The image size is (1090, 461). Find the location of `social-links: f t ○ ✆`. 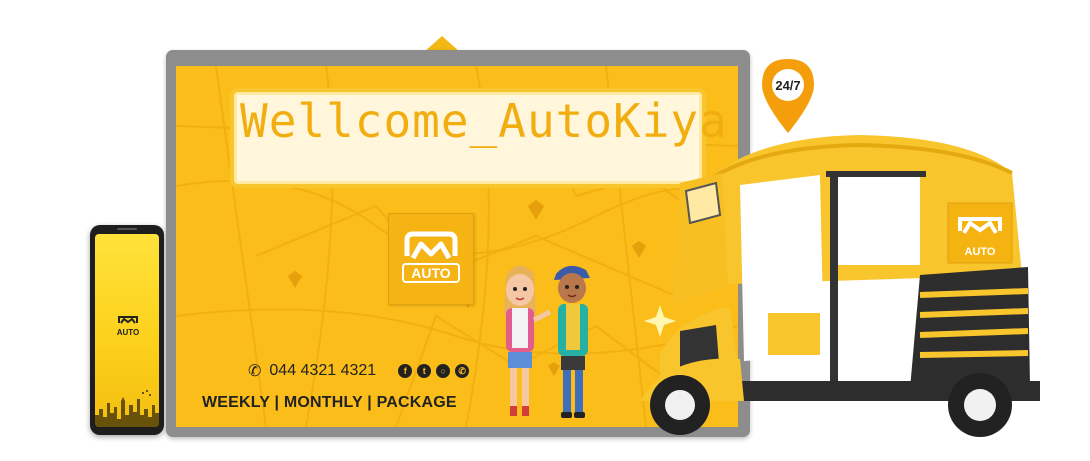

social-links: f t ○ ✆ is located at coordinates (434, 371).